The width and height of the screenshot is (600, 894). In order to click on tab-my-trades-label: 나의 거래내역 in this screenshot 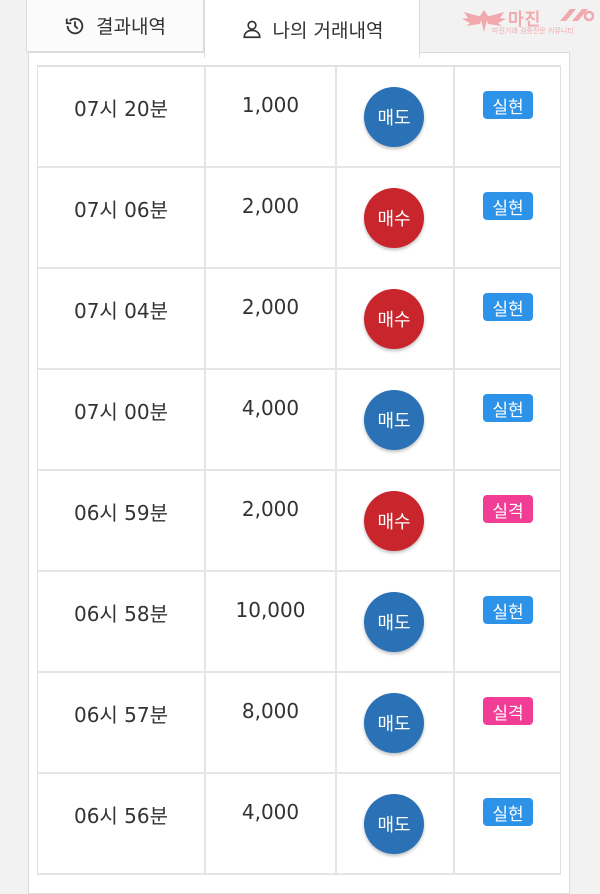, I will do `click(328, 30)`.